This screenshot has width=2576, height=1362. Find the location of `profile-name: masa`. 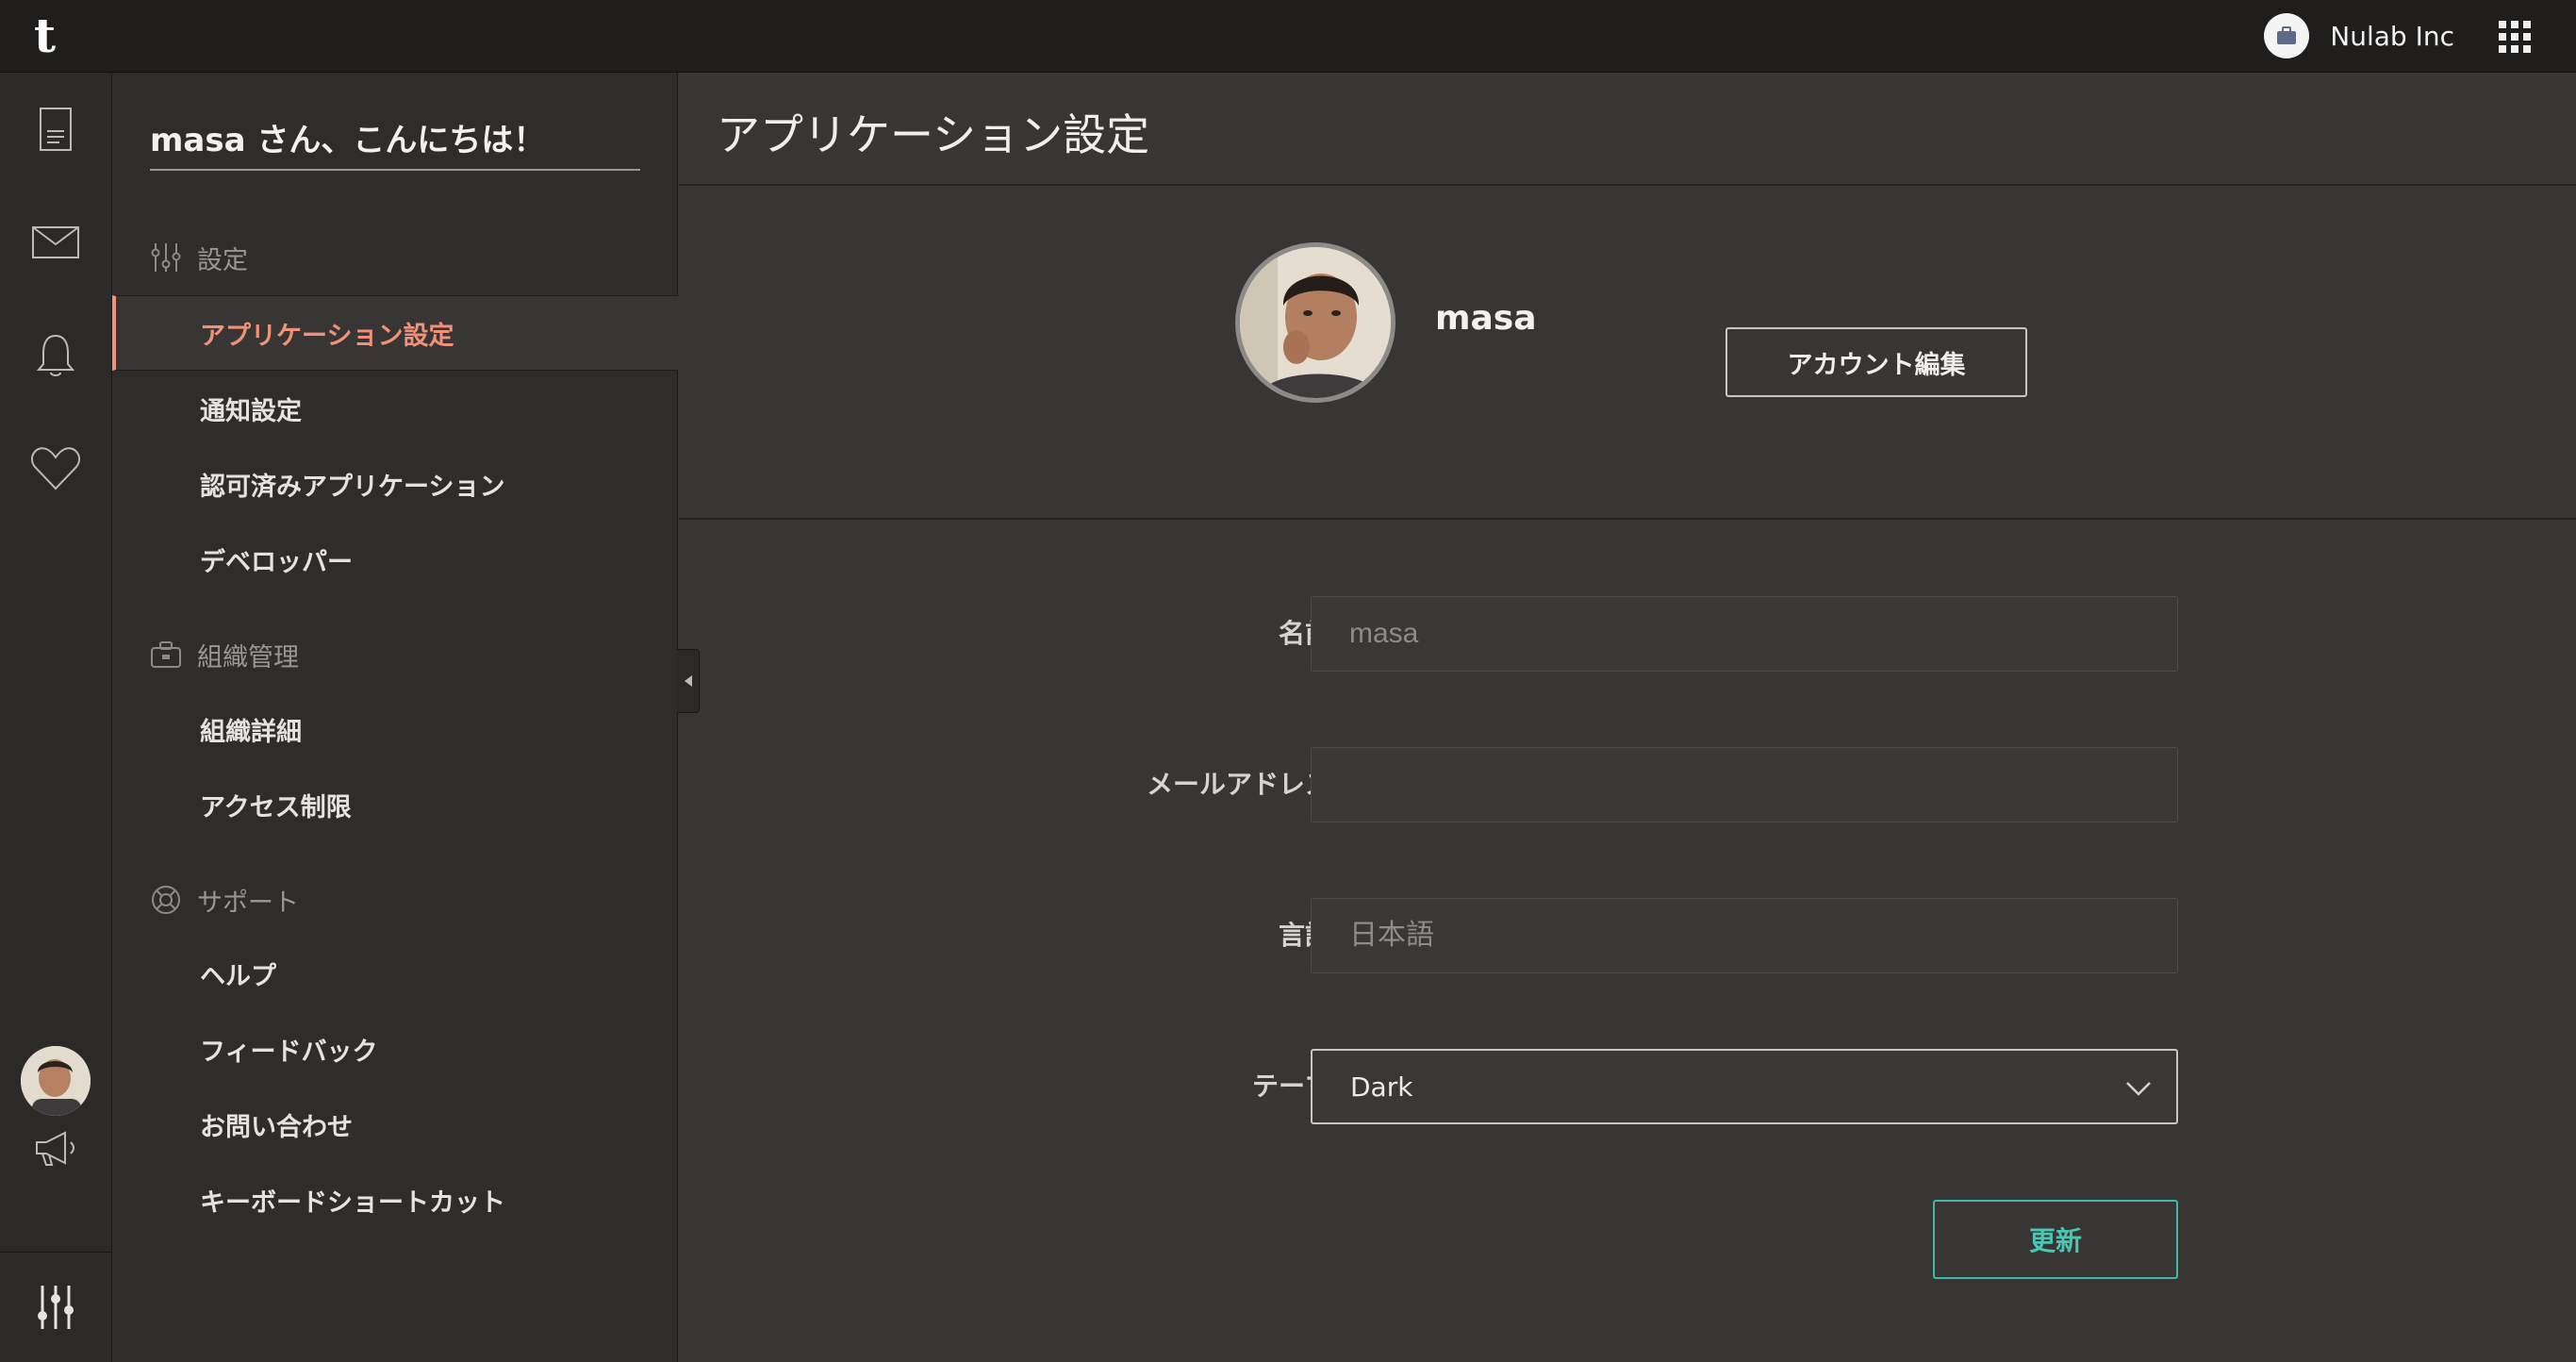

profile-name: masa is located at coordinates (1486, 318).